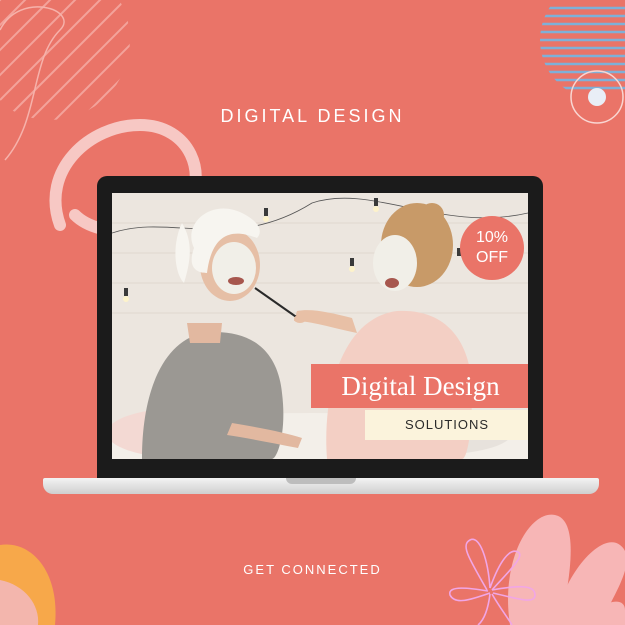  What do you see at coordinates (492, 248) in the screenshot?
I see `discount-badge: 10% OFF` at bounding box center [492, 248].